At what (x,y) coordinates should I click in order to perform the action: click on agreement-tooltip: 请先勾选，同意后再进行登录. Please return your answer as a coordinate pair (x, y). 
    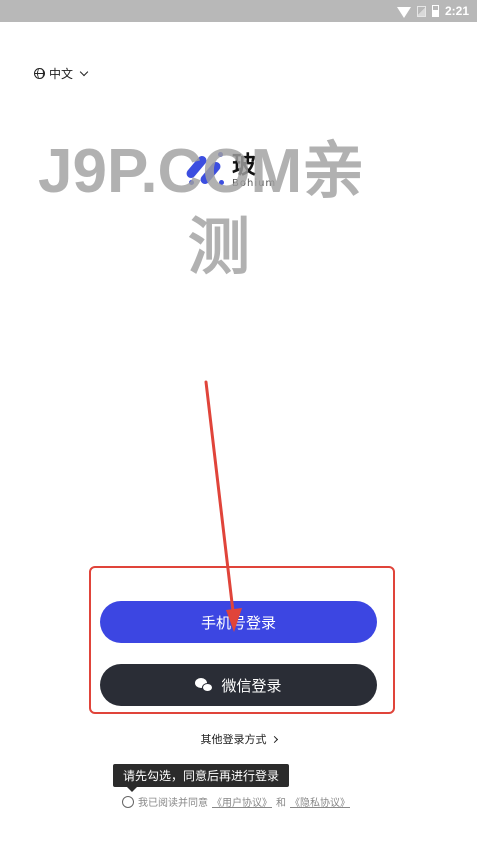
    Looking at the image, I should click on (201, 778).